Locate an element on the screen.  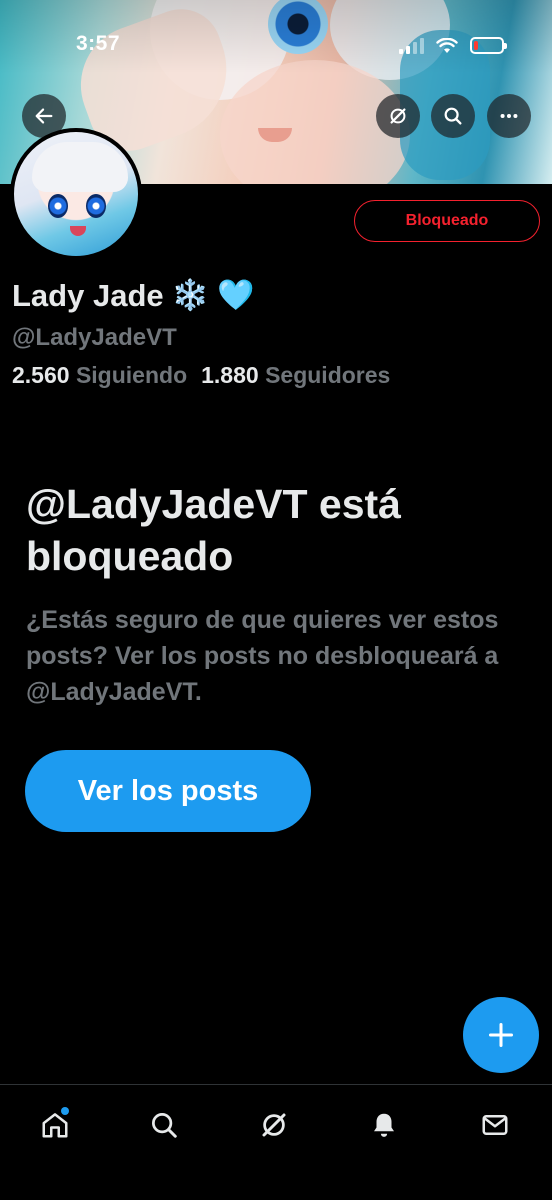
avatar is located at coordinates (76, 194).